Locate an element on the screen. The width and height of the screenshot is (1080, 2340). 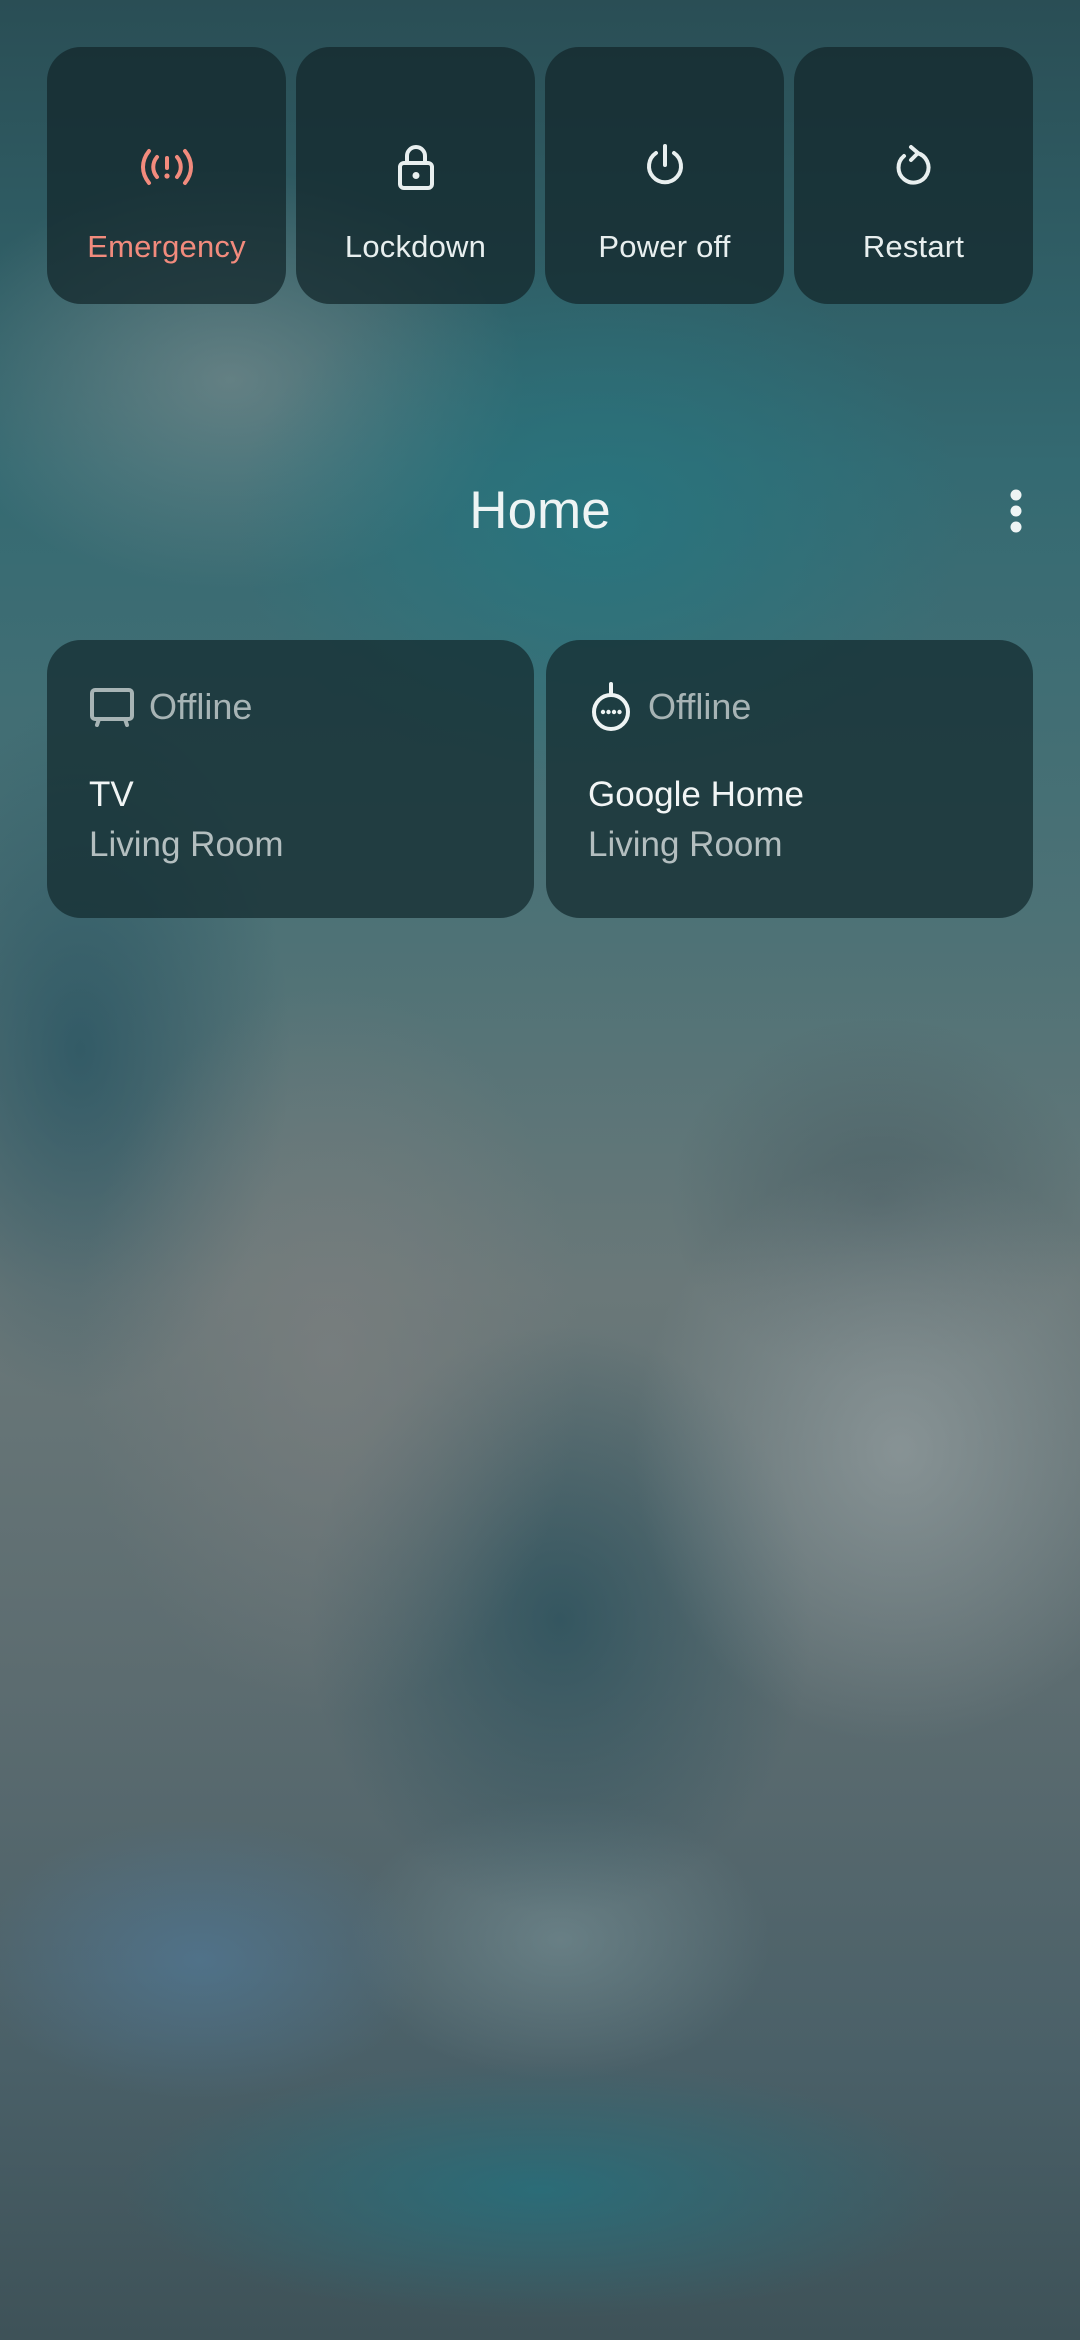
emergency-button: Emergency is located at coordinates (166, 175).